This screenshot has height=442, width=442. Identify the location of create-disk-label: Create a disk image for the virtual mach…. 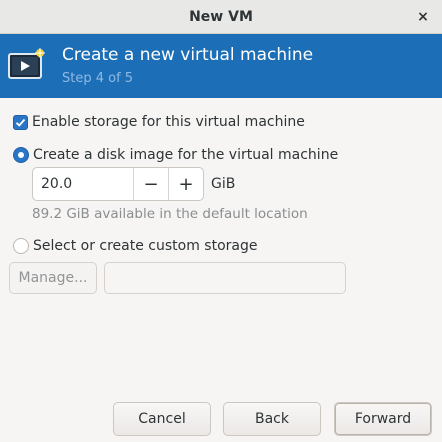
(186, 155).